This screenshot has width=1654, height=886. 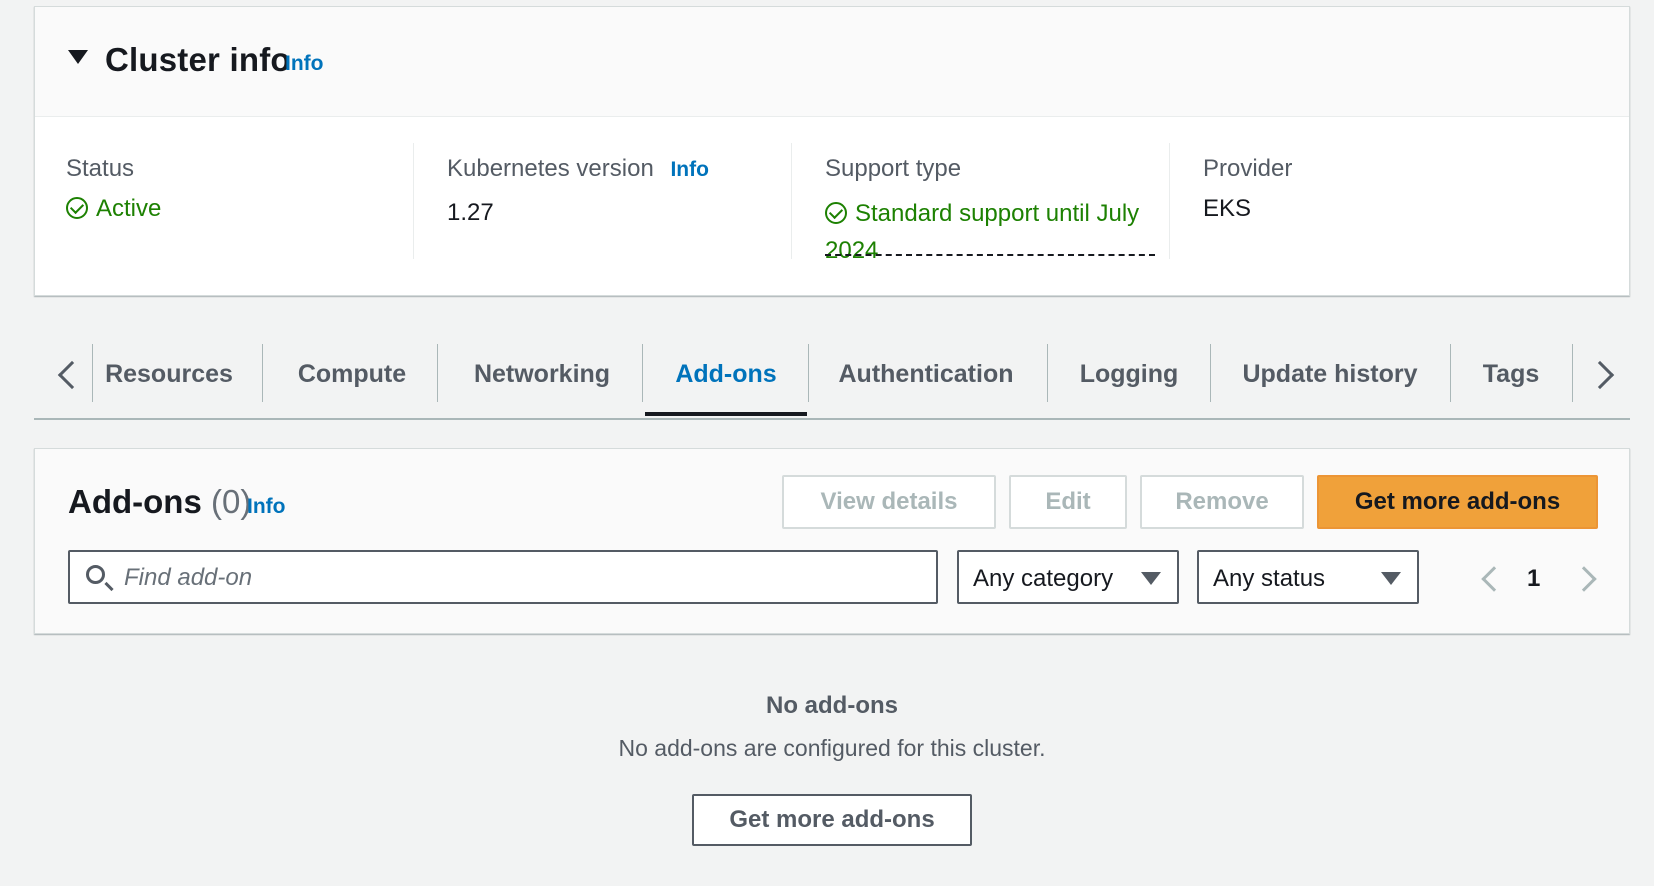 I want to click on kubernetes-version-label-text: Kubernetes version, so click(x=550, y=168).